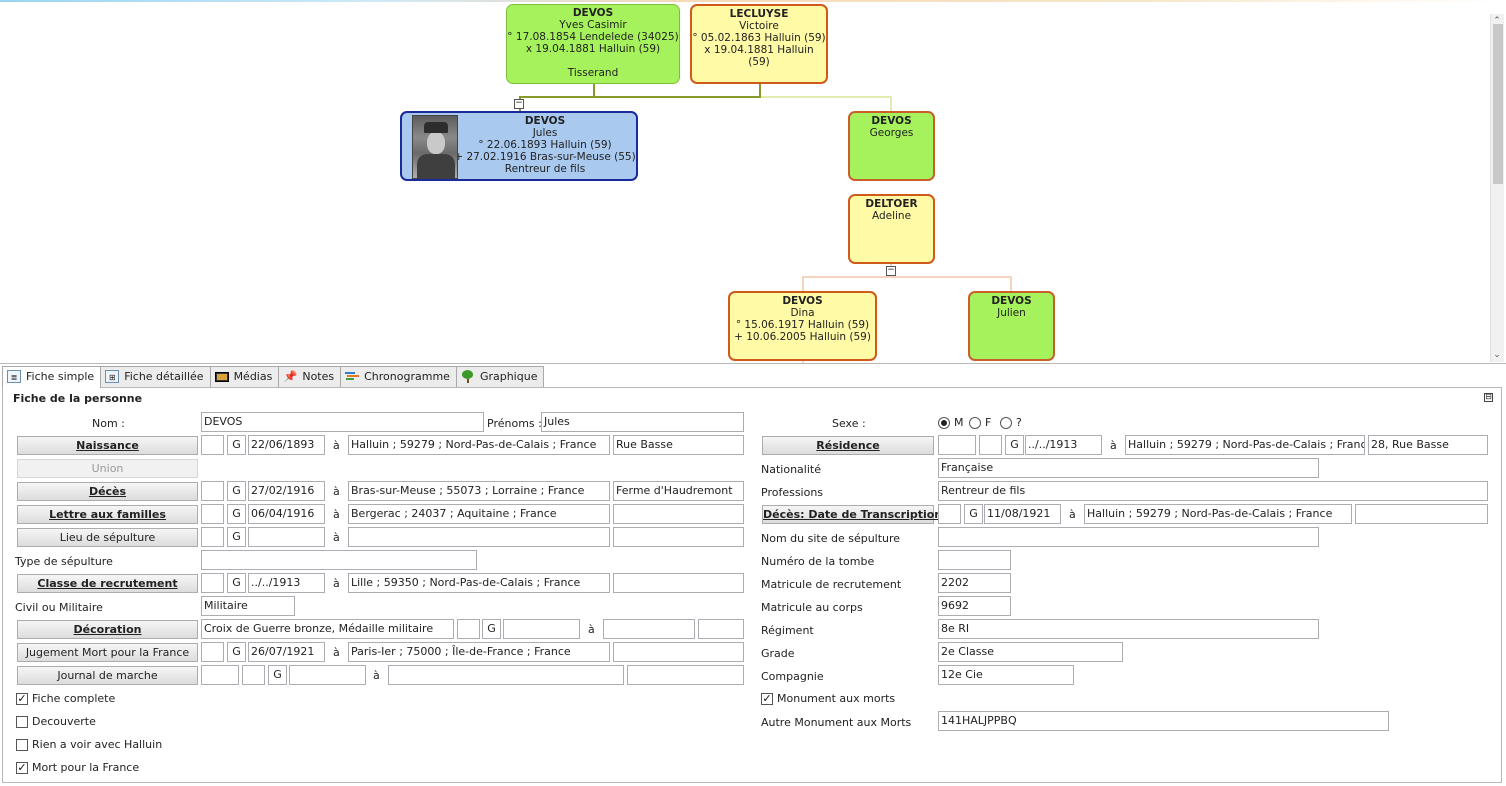  What do you see at coordinates (107, 491) in the screenshot?
I see `deces-button: Décès` at bounding box center [107, 491].